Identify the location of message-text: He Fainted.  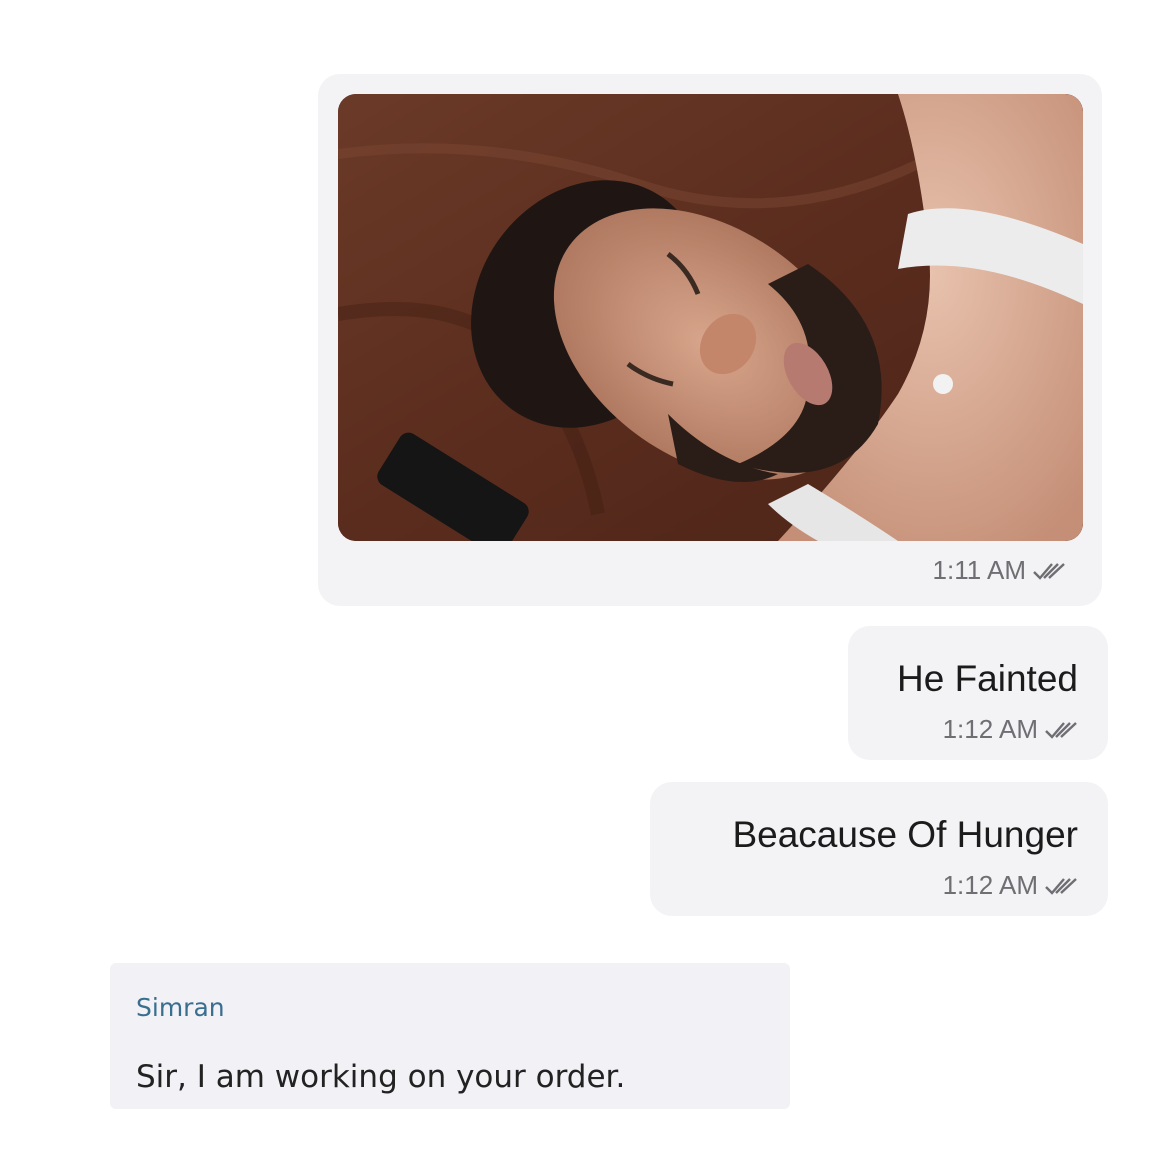
(987, 678).